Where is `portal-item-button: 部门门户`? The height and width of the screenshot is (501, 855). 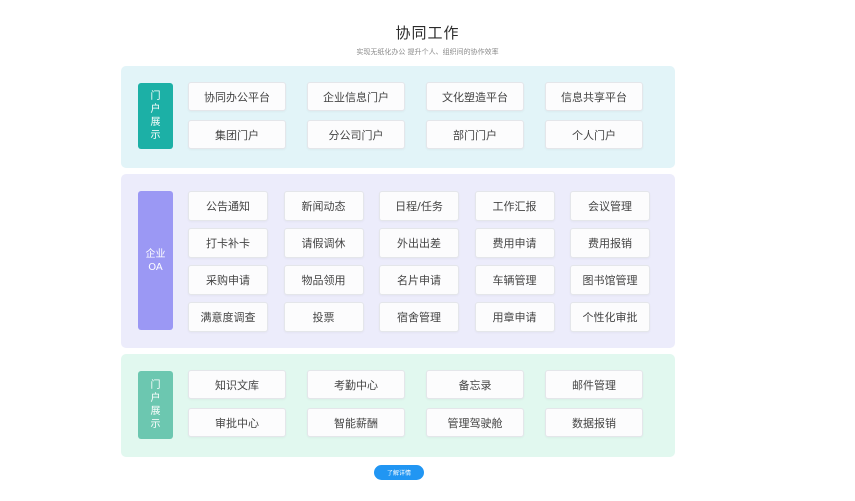
portal-item-button: 部门门户 is located at coordinates (475, 134).